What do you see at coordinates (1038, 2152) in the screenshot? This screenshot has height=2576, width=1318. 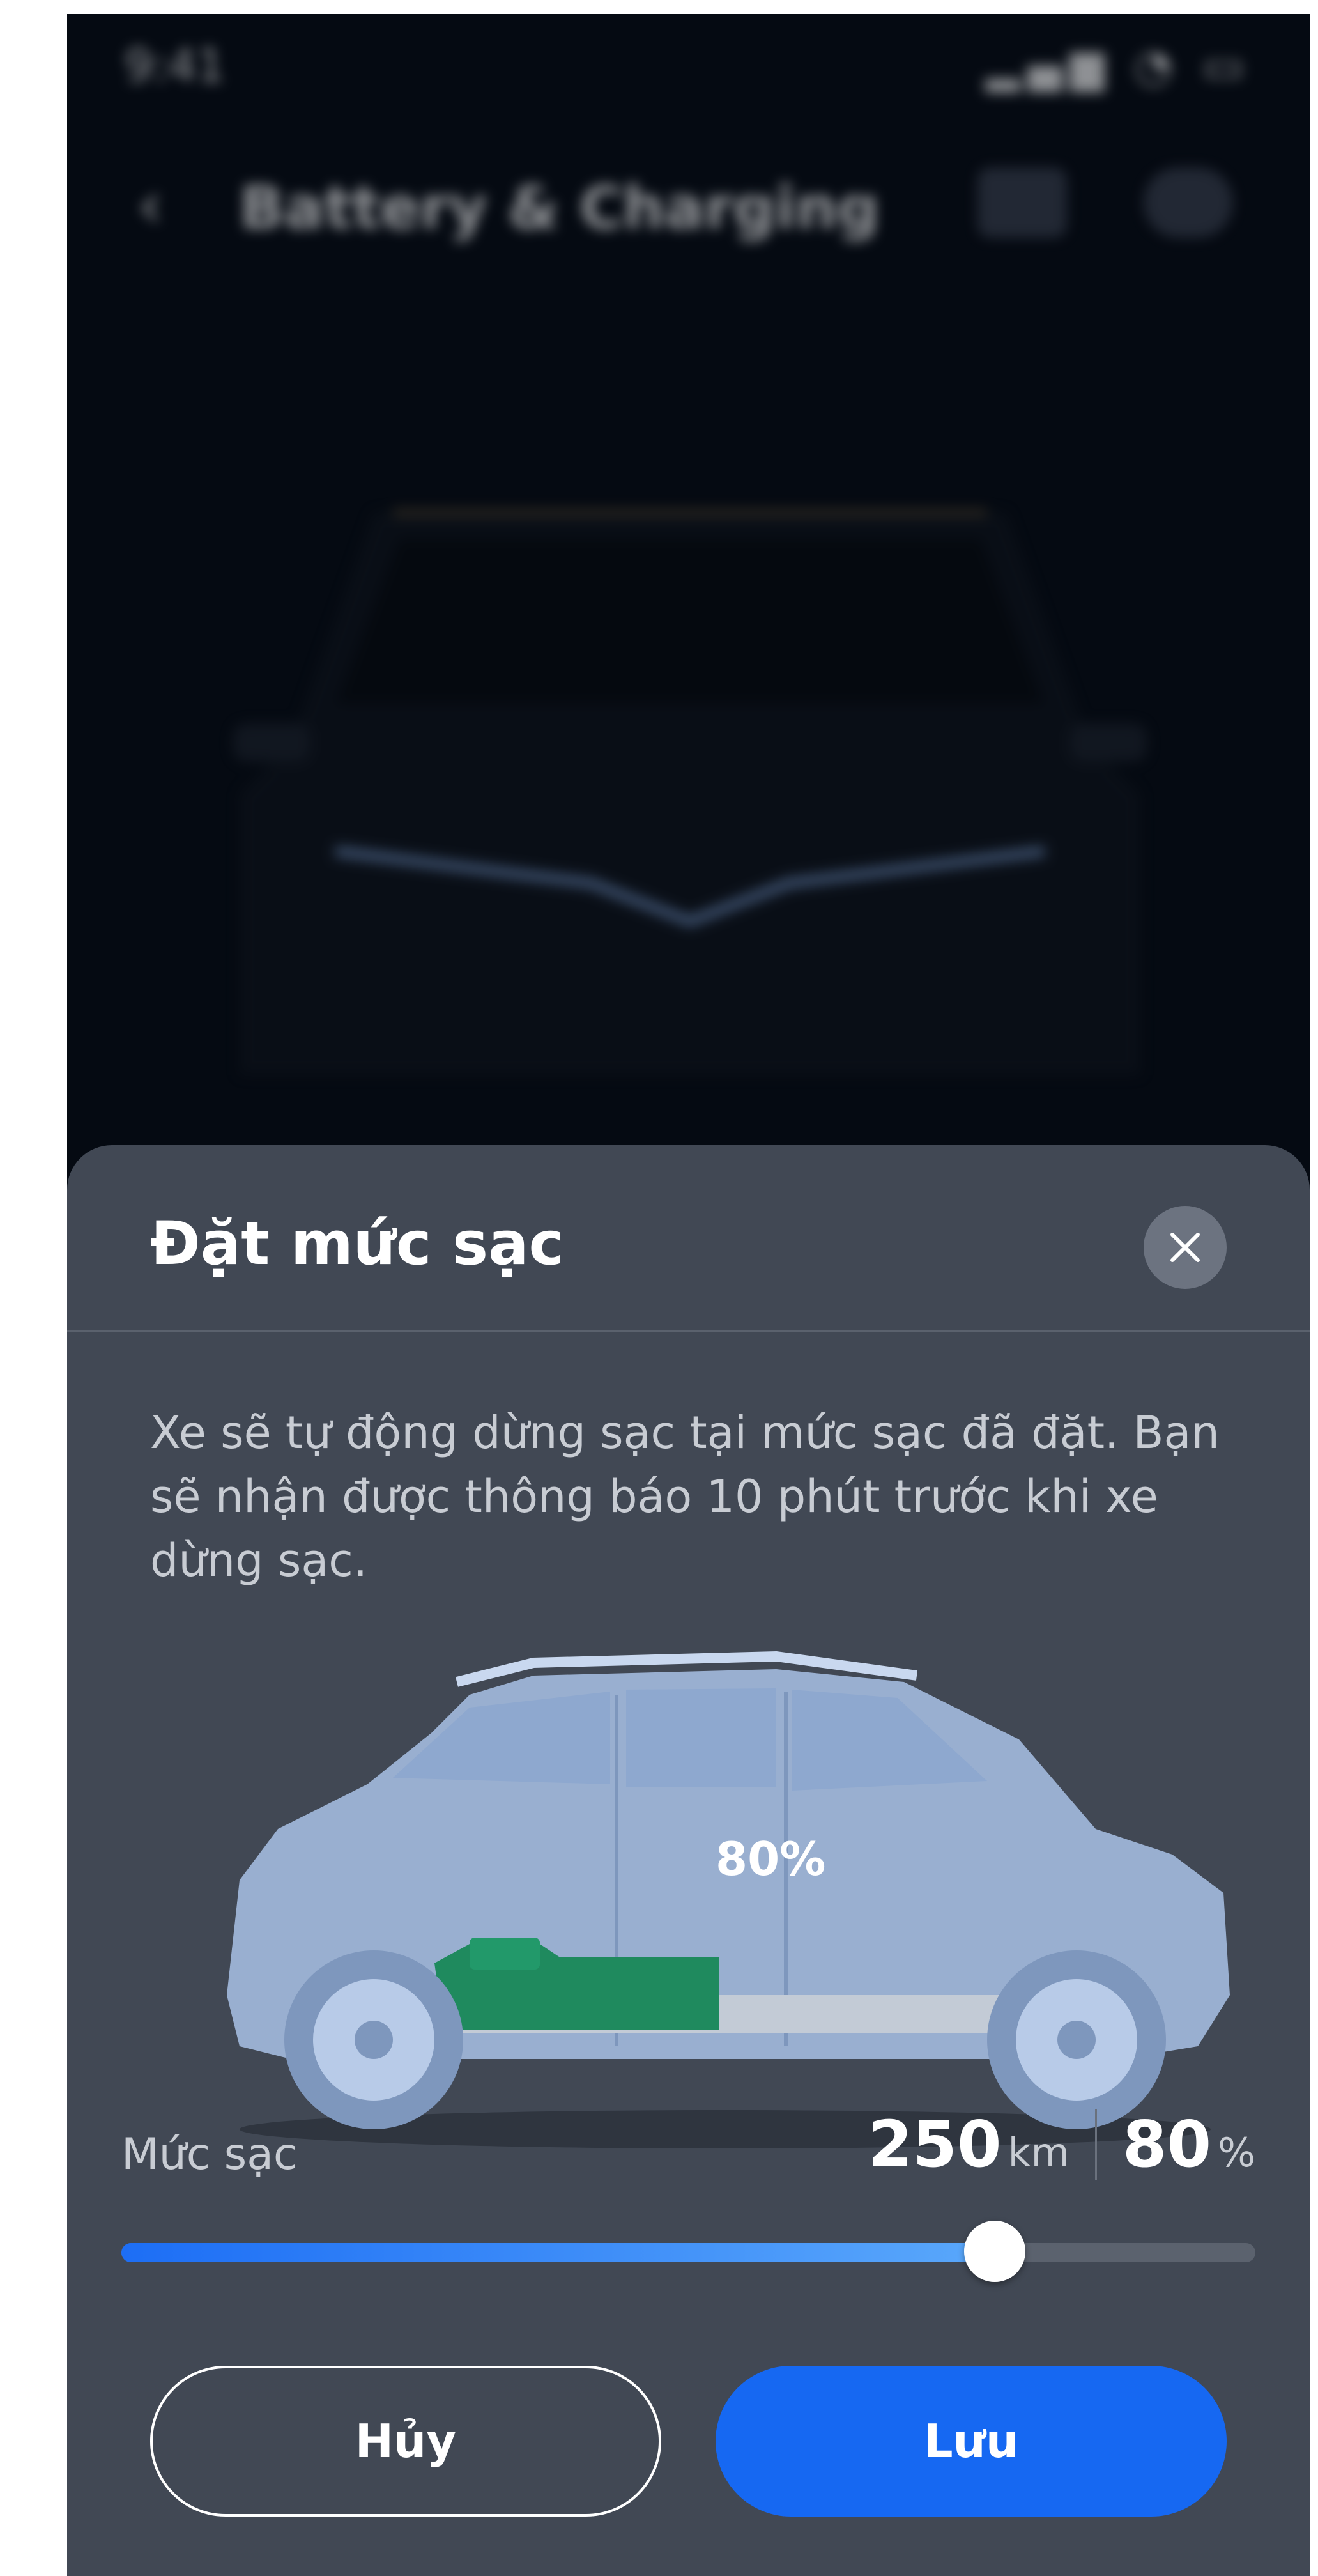 I see `range-unit: km` at bounding box center [1038, 2152].